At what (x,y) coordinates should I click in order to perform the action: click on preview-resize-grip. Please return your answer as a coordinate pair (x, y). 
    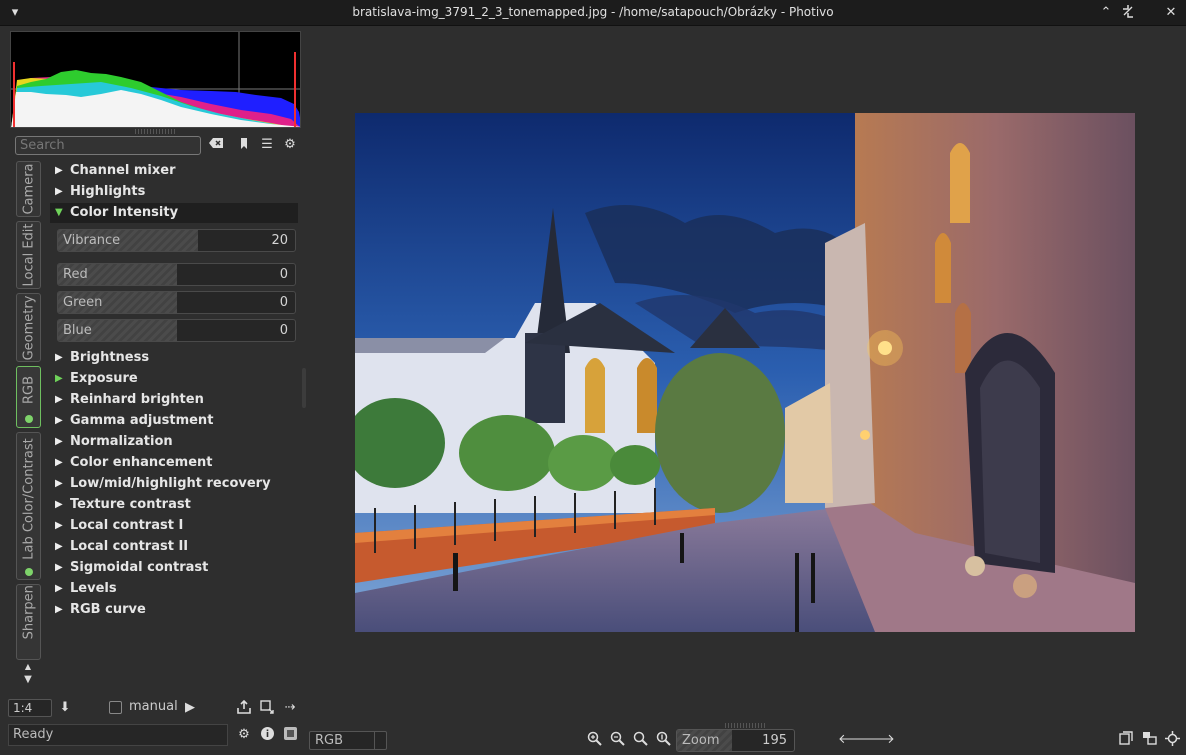
    Looking at the image, I should click on (745, 725).